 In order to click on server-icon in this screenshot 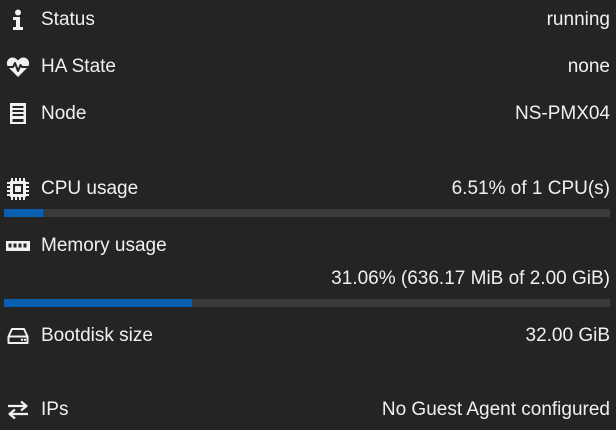, I will do `click(18, 114)`.